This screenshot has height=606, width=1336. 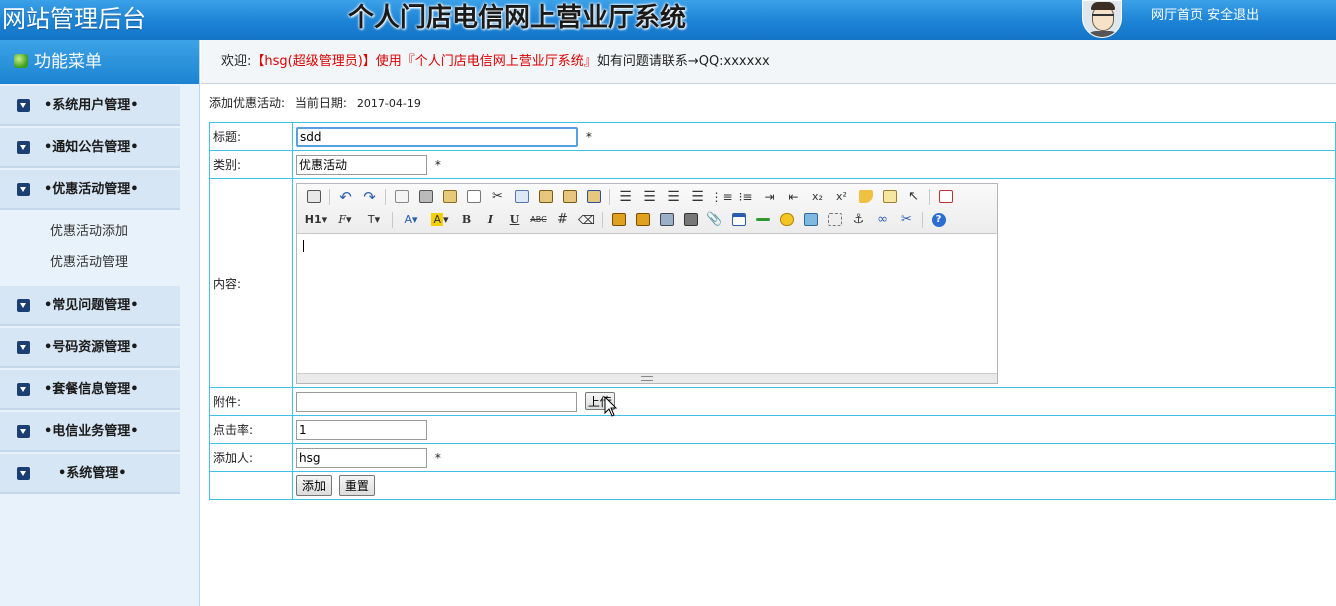 I want to click on copy-icon, so click(x=521, y=197).